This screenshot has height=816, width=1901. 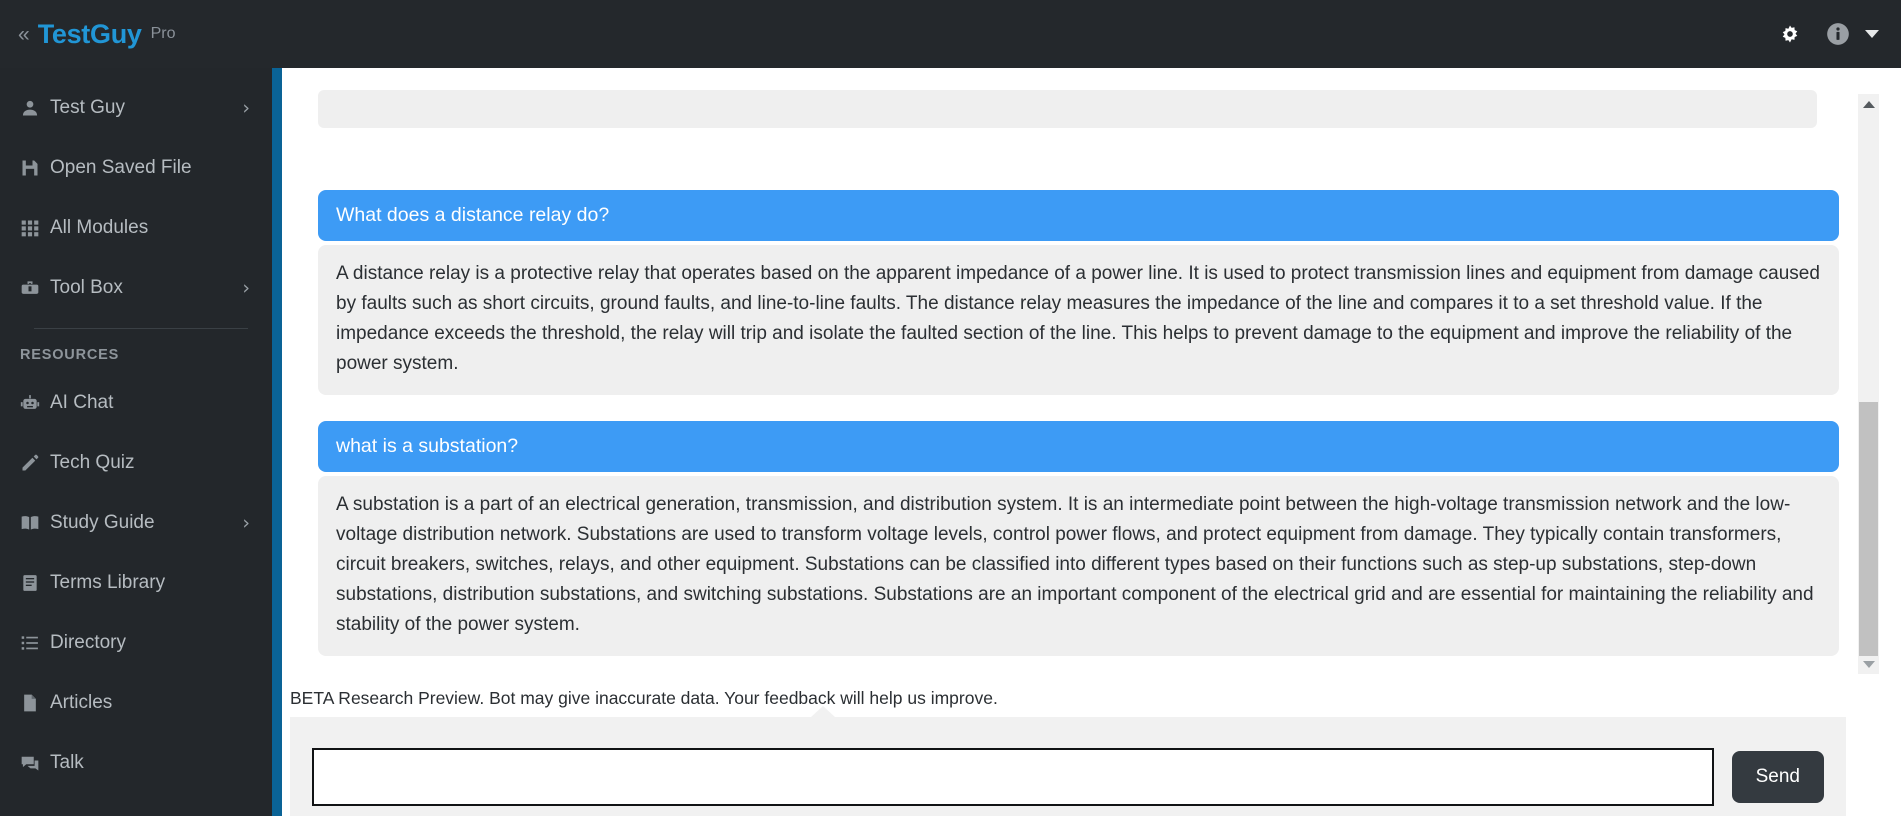 I want to click on sidebar-item-label: AI Chat, so click(x=82, y=402).